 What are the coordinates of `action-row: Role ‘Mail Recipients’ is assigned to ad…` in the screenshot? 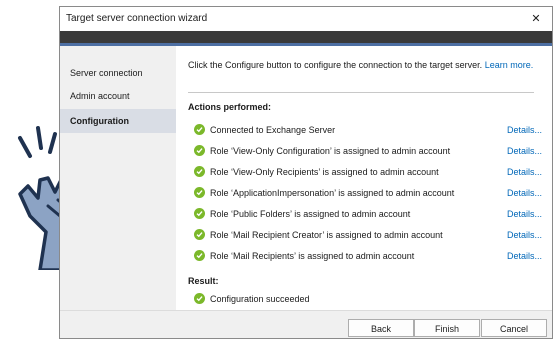 It's located at (369, 256).